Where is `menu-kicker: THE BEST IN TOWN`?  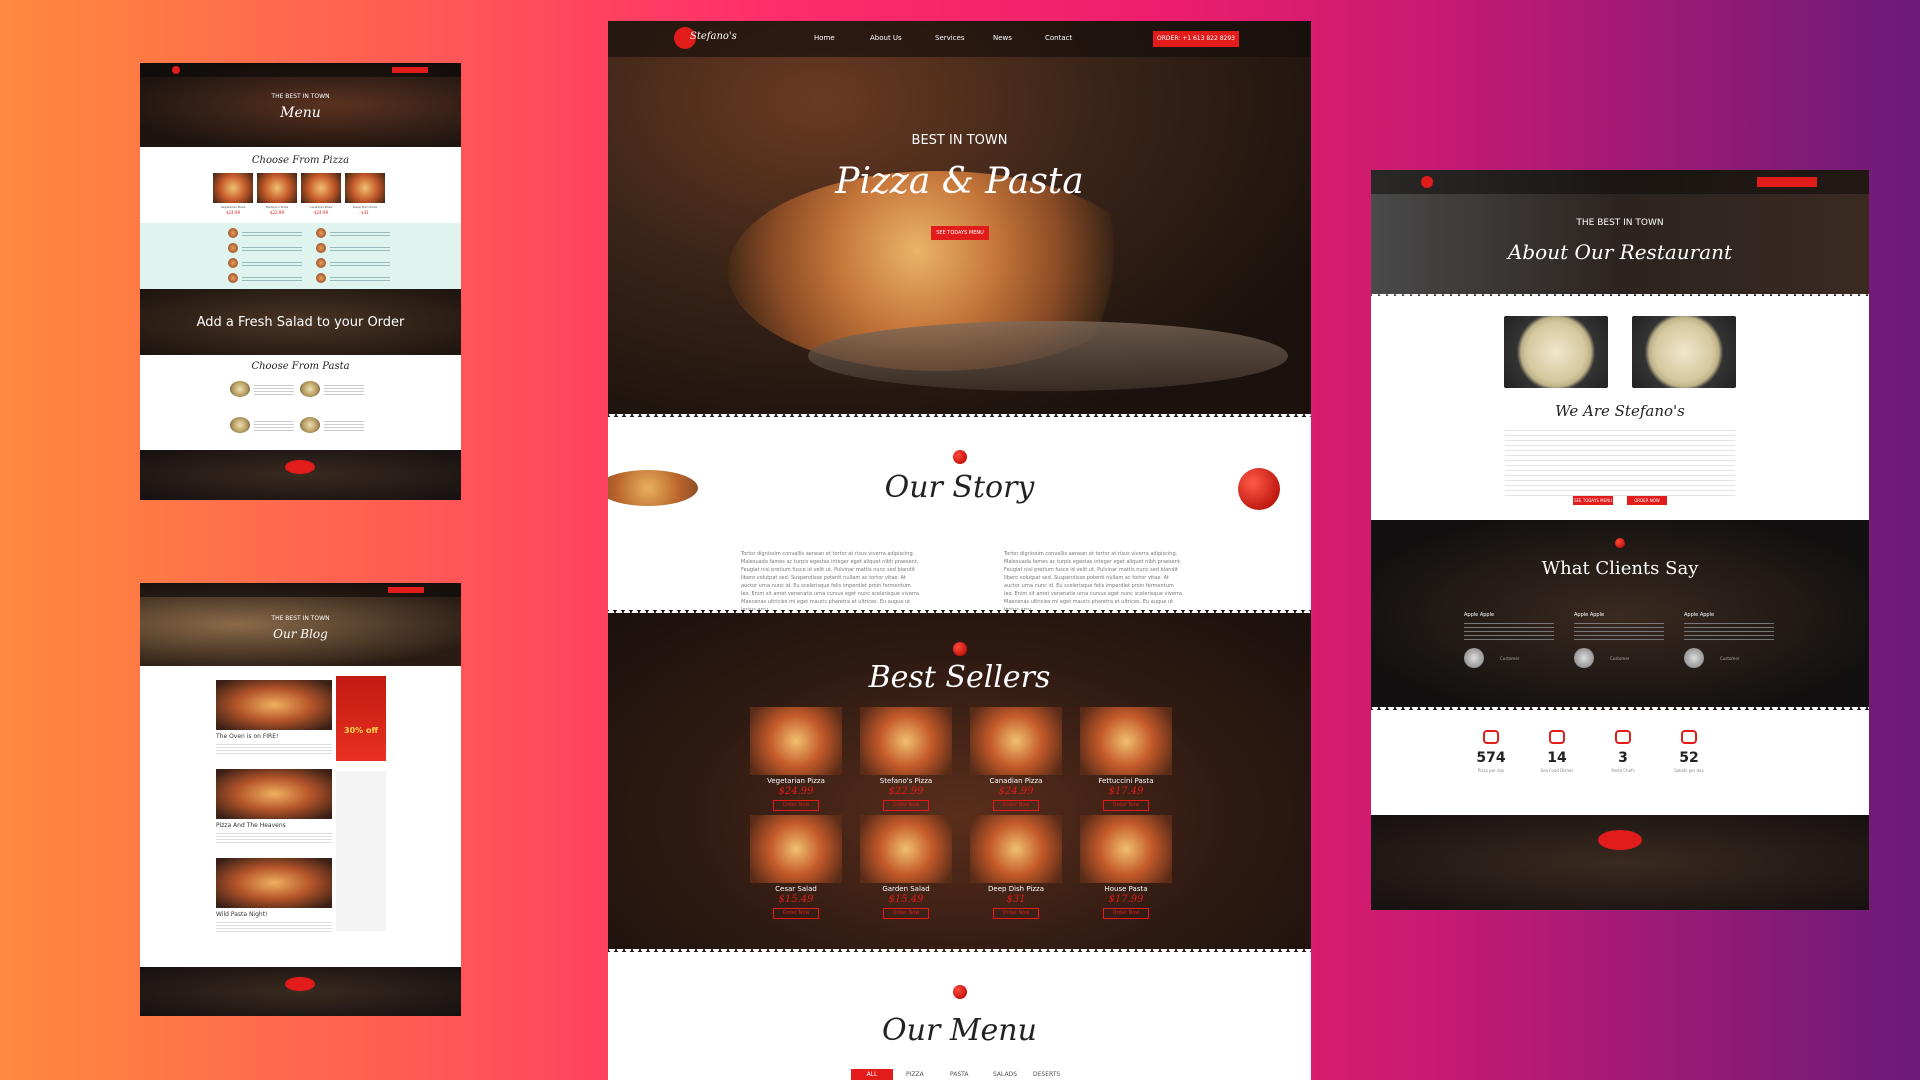
menu-kicker: THE BEST IN TOWN is located at coordinates (300, 96).